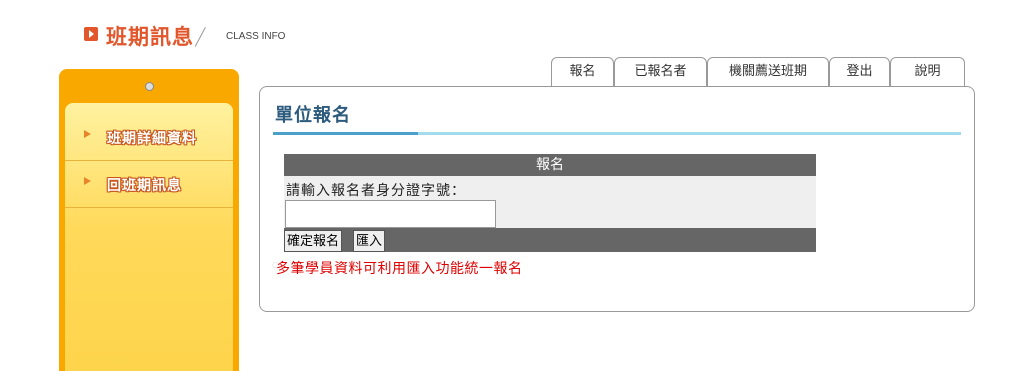 This screenshot has height=371, width=1027. What do you see at coordinates (91, 34) in the screenshot?
I see `arrow-square-icon` at bounding box center [91, 34].